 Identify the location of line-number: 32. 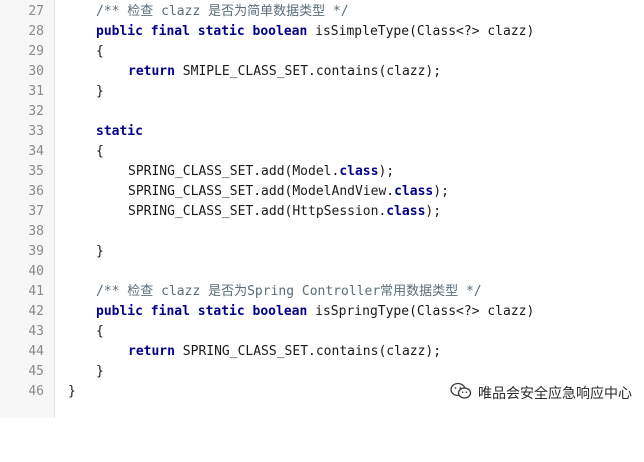
(36, 111).